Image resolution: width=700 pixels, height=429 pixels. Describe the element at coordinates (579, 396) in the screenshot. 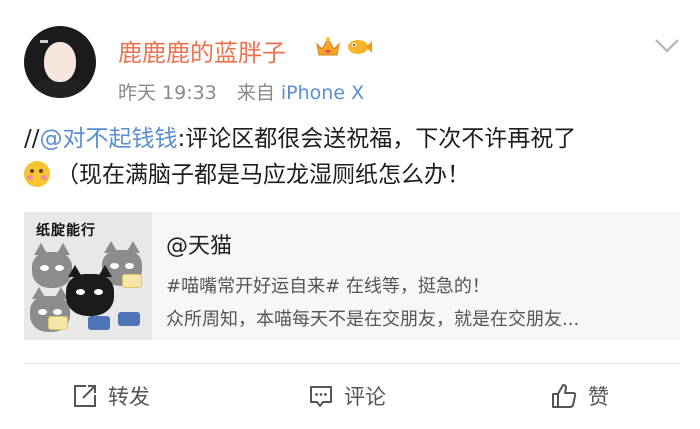

I see `like-button: 赞` at that location.